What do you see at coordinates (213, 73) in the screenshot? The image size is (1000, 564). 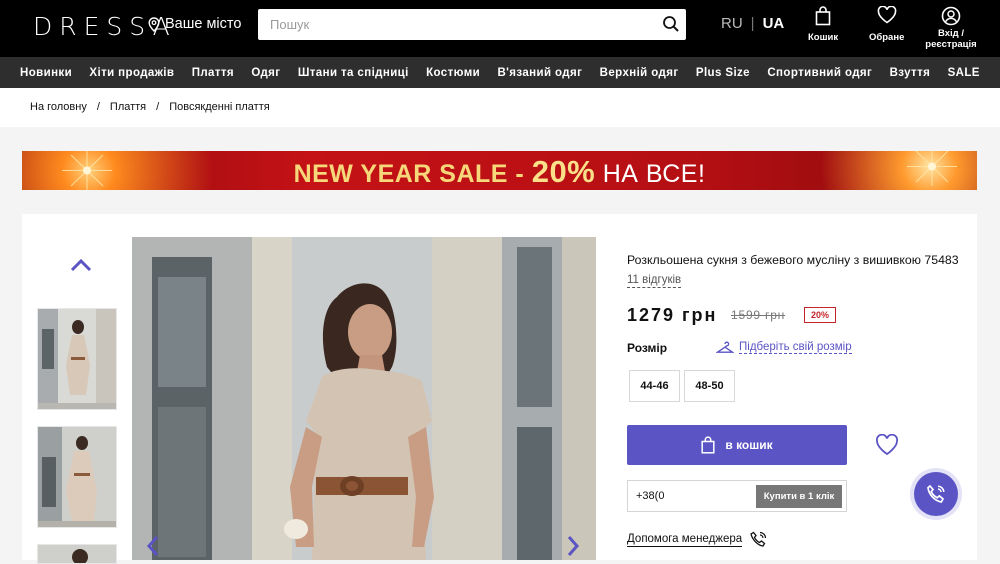 I see `nav-item-dresses: Плаття` at bounding box center [213, 73].